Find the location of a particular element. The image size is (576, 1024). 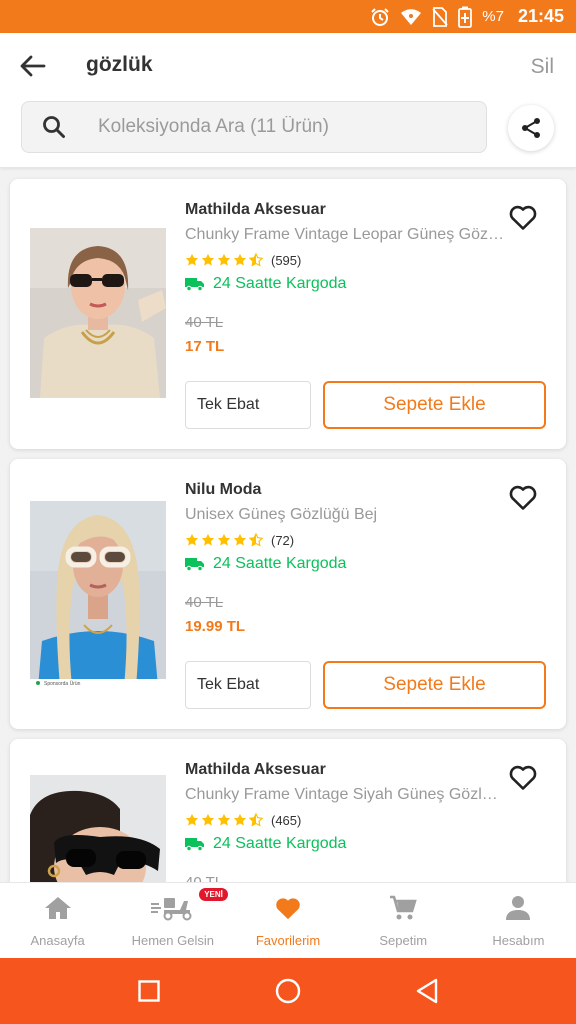

square-icon is located at coordinates (149, 991).